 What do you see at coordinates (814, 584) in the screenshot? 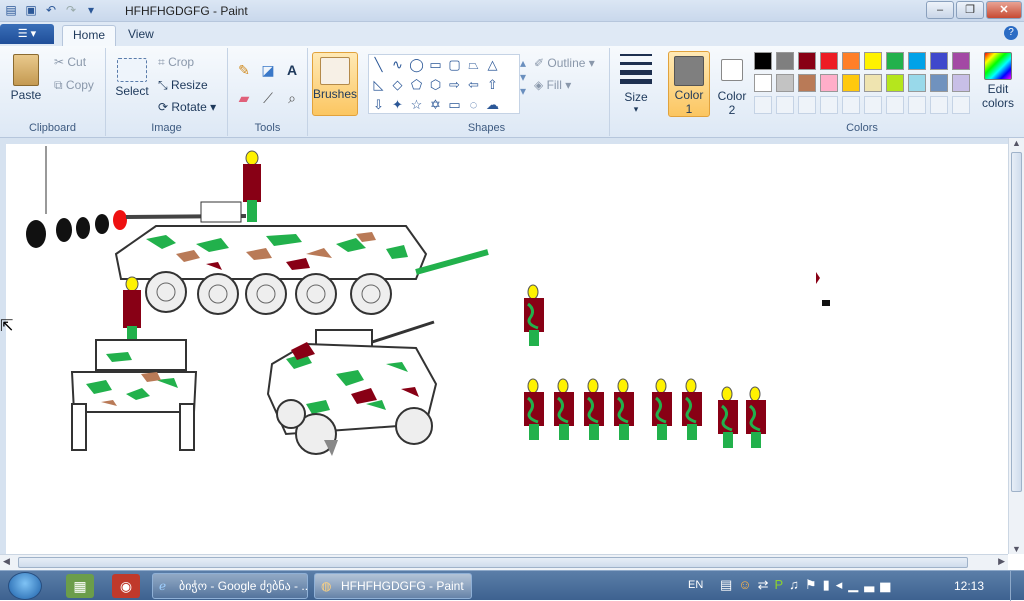
I see `flag-icon: ⚑` at bounding box center [814, 584].